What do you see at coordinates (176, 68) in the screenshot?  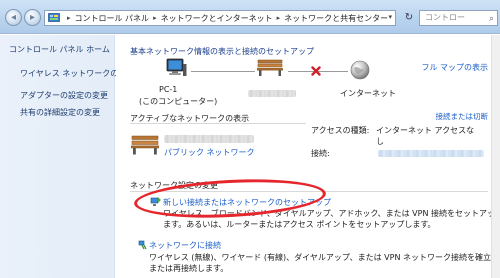 I see `computer-icon` at bounding box center [176, 68].